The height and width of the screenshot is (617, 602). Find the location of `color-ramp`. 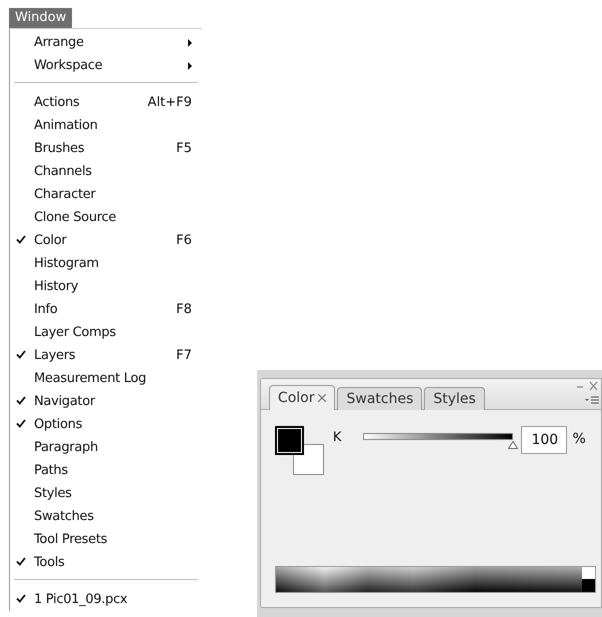

color-ramp is located at coordinates (435, 579).